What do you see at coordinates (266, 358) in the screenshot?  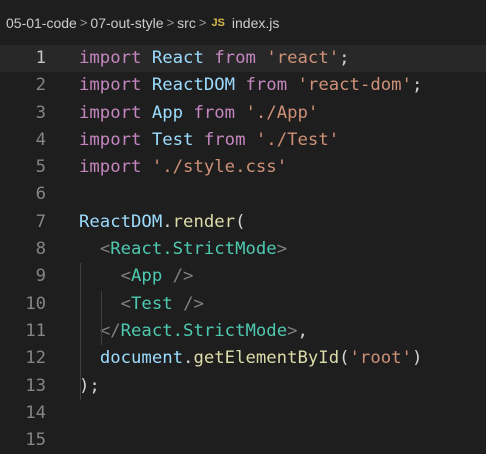 I see `code-token: getElementById` at bounding box center [266, 358].